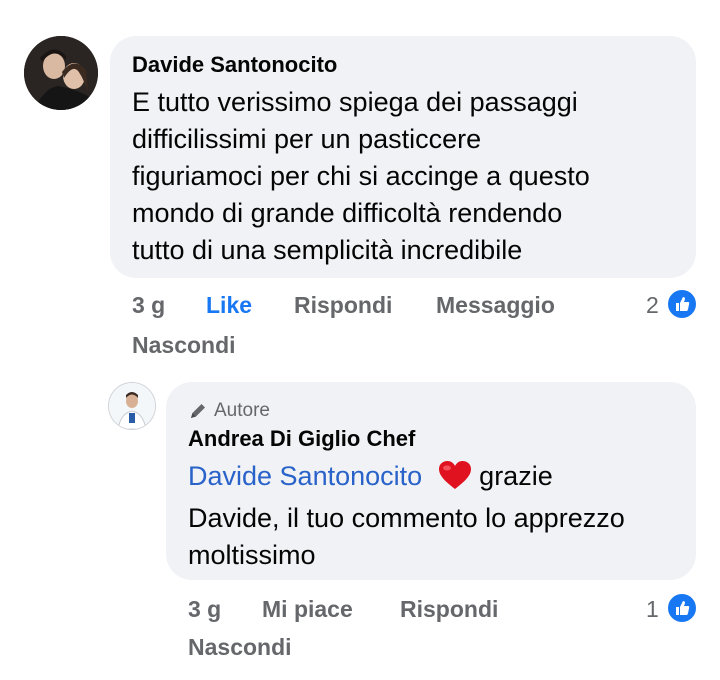 Image resolution: width=720 pixels, height=680 pixels. I want to click on comment-text-line: difficilissimi per un pasticcere, so click(307, 139).